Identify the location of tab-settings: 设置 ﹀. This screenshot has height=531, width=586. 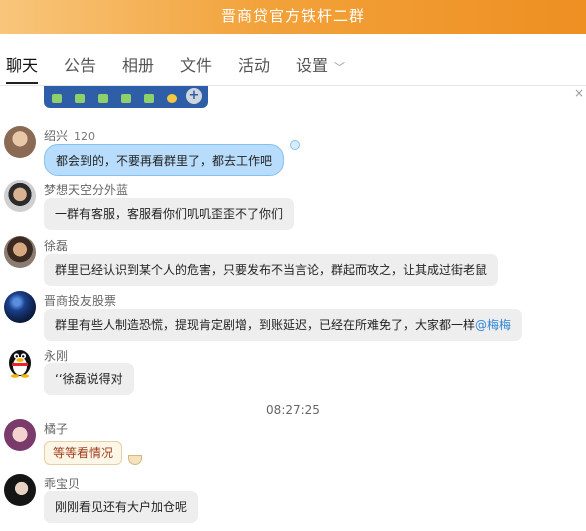
(320, 67).